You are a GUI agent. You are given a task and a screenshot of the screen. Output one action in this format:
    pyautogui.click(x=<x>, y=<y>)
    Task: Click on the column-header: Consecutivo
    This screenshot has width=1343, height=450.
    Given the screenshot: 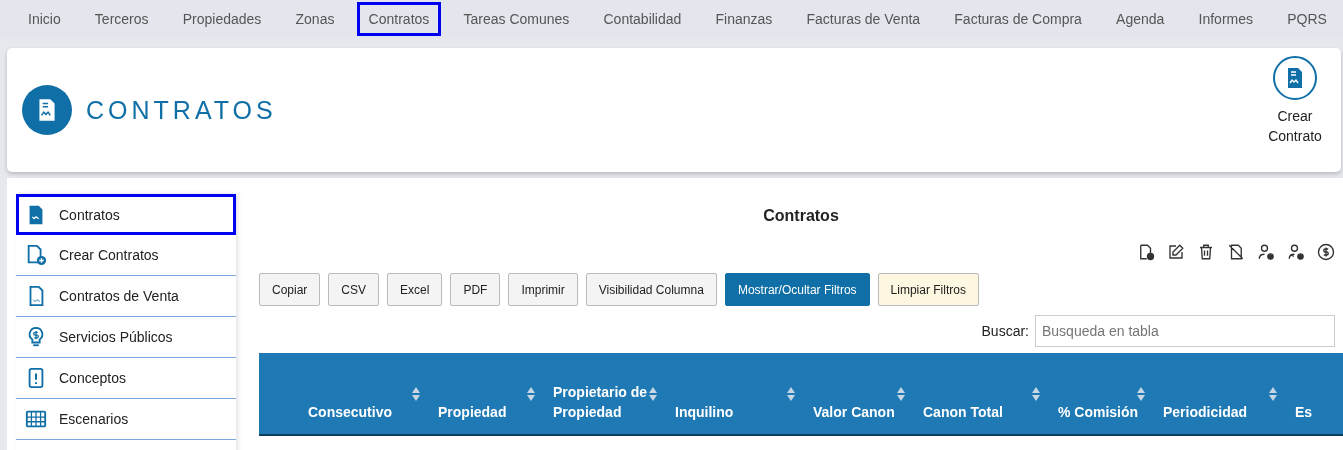 What is the action you would take?
    pyautogui.click(x=361, y=394)
    